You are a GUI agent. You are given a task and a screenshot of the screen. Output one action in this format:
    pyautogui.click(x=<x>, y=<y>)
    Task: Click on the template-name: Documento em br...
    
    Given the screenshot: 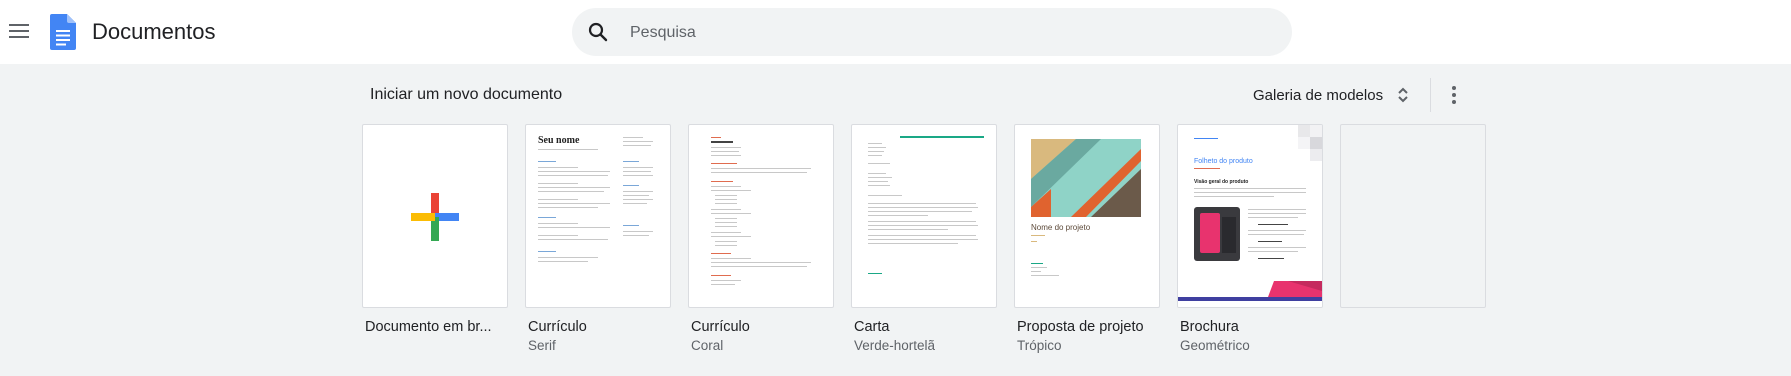 What is the action you would take?
    pyautogui.click(x=428, y=327)
    